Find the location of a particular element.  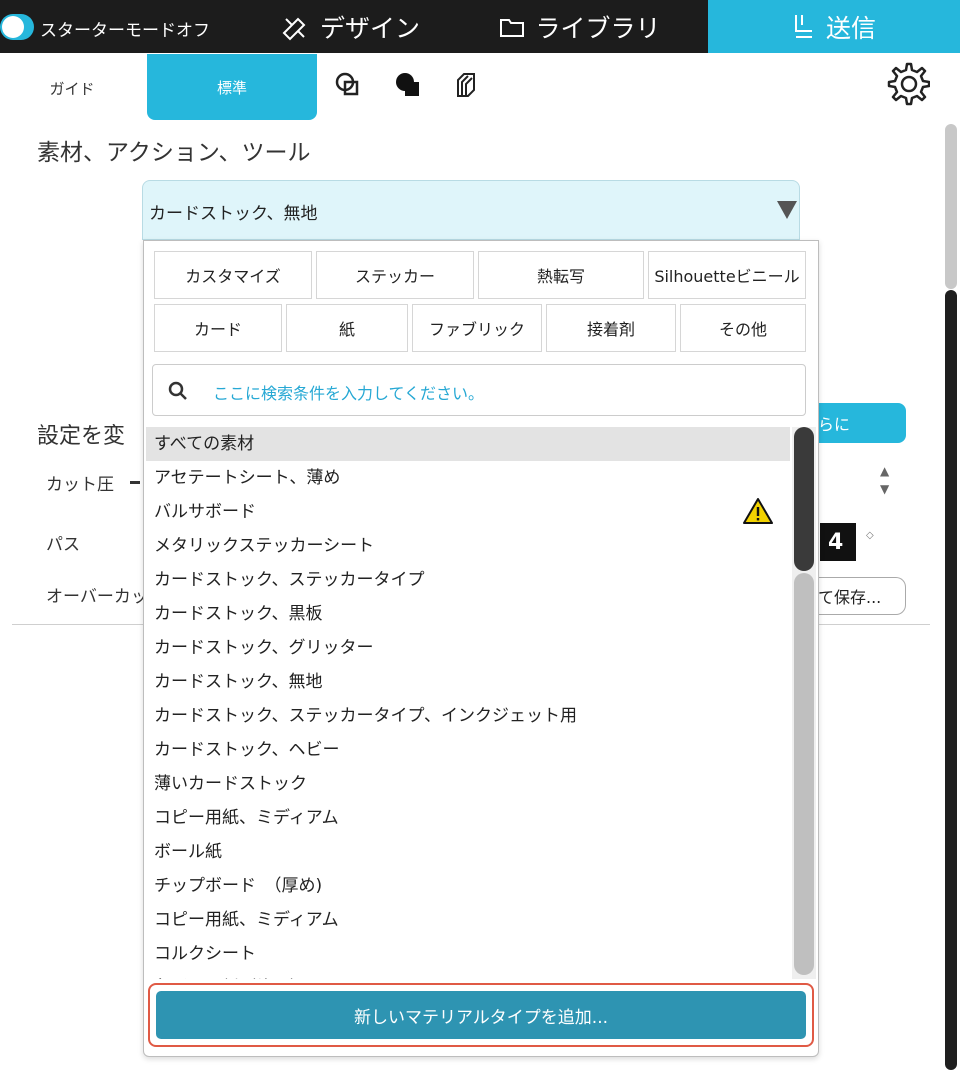

toggle-knob is located at coordinates (13, 27).